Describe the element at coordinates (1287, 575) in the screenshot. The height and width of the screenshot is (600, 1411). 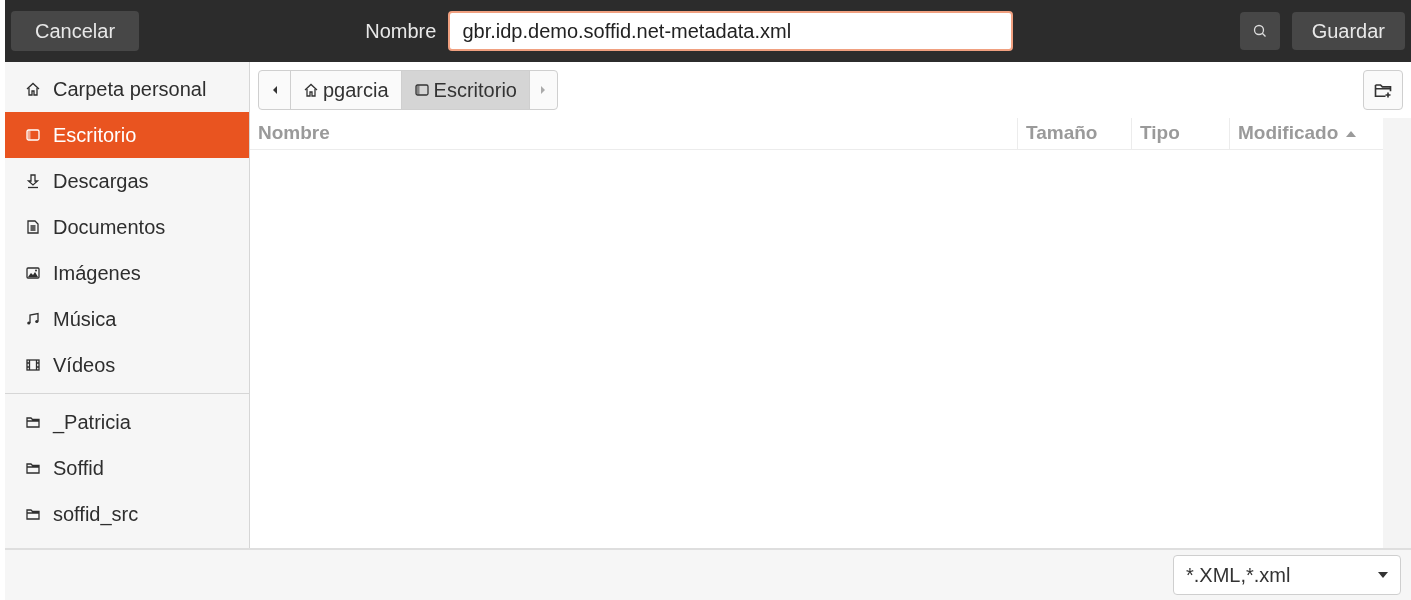
I see `file-type-dropdown: *.XML,*.xml` at that location.